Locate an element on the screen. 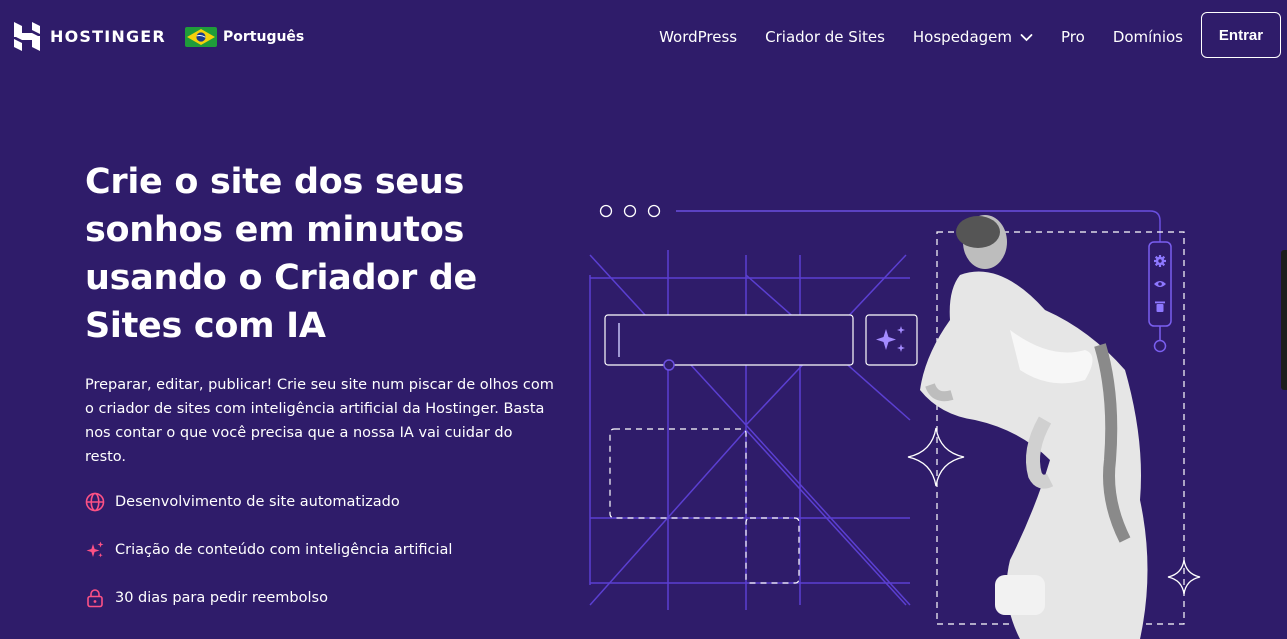 This screenshot has height=639, width=1287. trash-icon is located at coordinates (1160, 307).